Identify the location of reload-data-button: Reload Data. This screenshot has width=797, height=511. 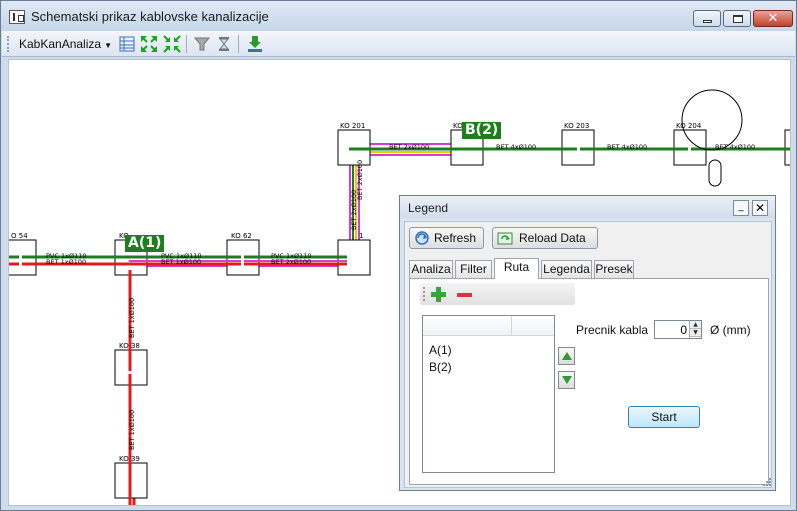
(545, 238).